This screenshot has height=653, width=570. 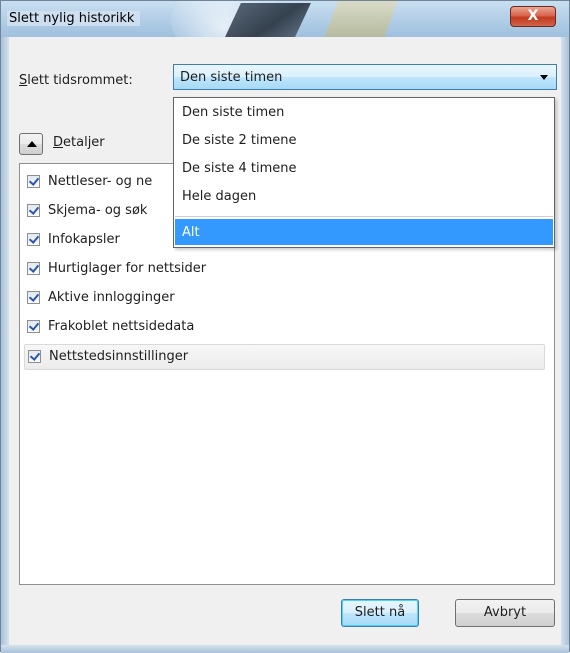 I want to click on time-range-select: Den siste timen, so click(x=365, y=77).